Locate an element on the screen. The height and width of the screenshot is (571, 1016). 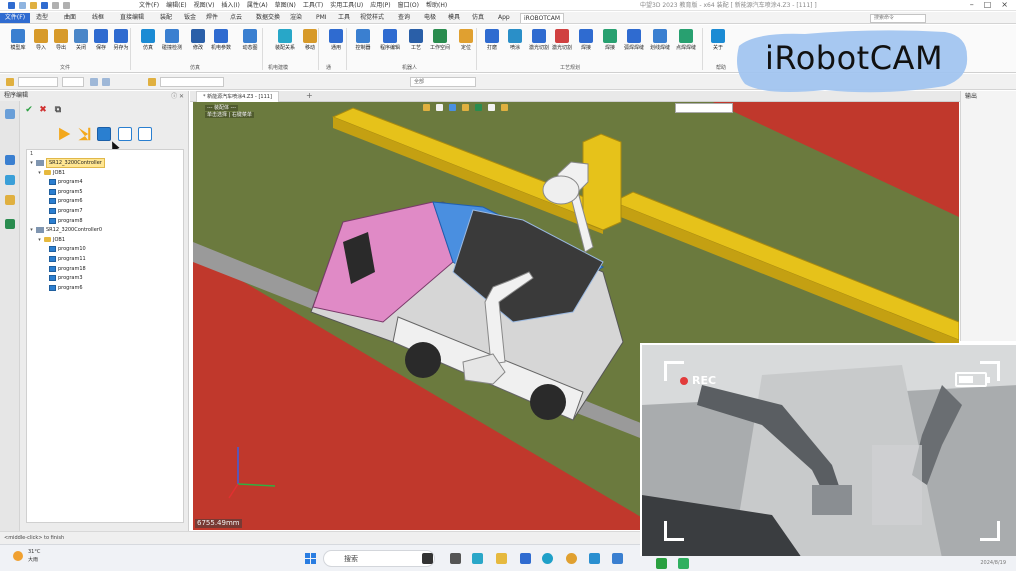
taskbar-app-green-icon is located at coordinates (683, 563).